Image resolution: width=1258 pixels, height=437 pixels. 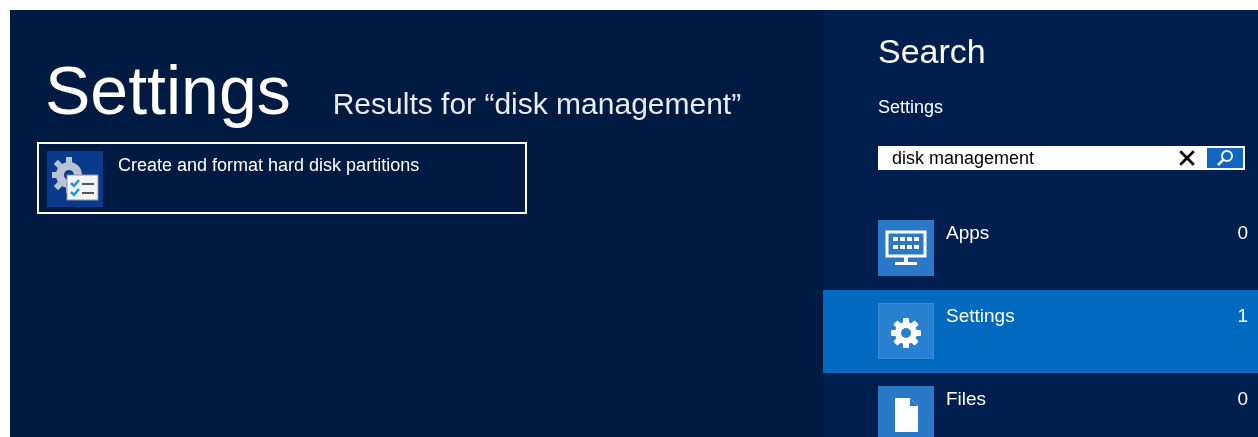 What do you see at coordinates (537, 104) in the screenshot?
I see `results-heading: Results for “disk management”` at bounding box center [537, 104].